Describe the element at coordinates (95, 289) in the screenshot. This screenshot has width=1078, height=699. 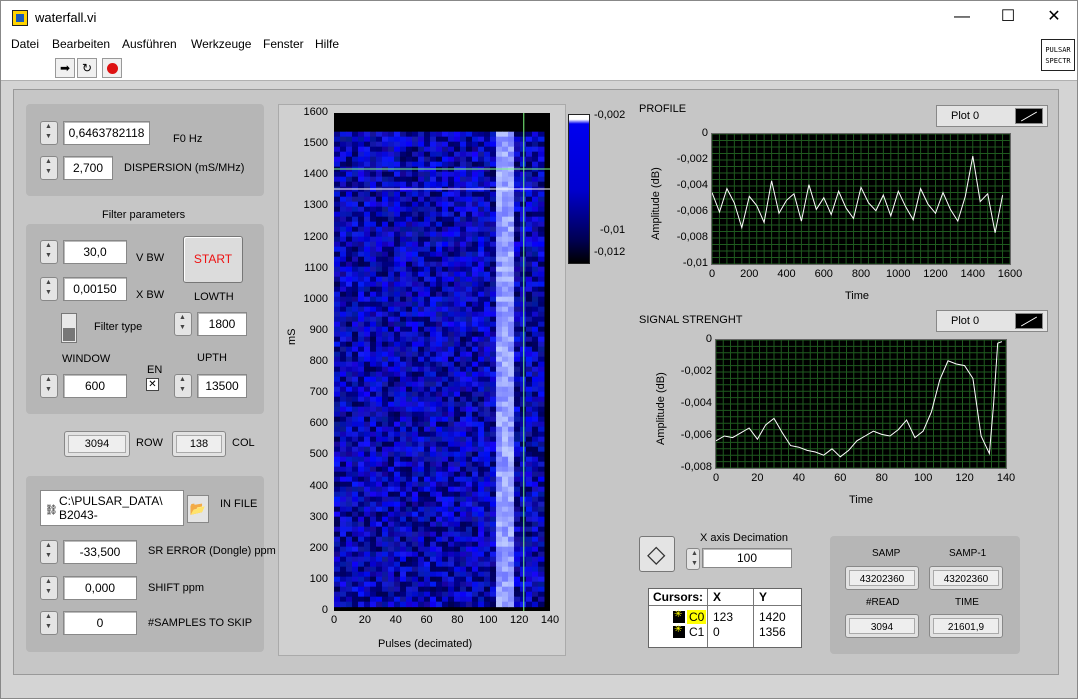
I see `xbw-value: 0,00150` at that location.